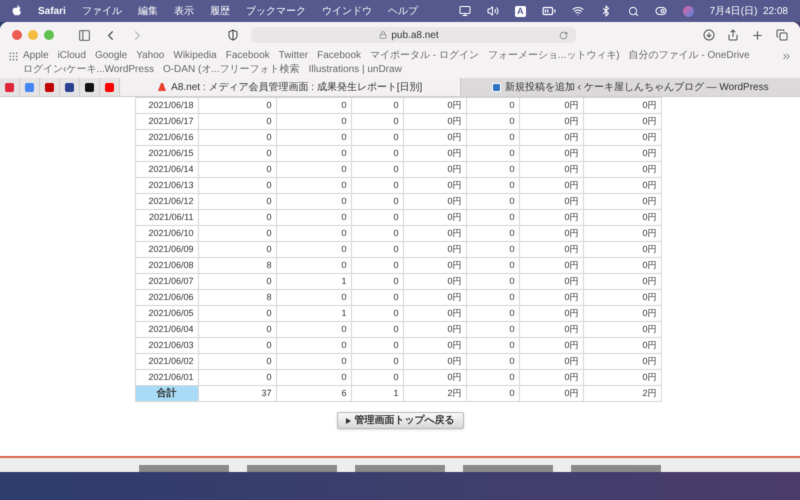 This screenshot has width=800, height=500. What do you see at coordinates (689, 56) in the screenshot?
I see `bookmark-link: 自分のファイル - OneDrive` at bounding box center [689, 56].